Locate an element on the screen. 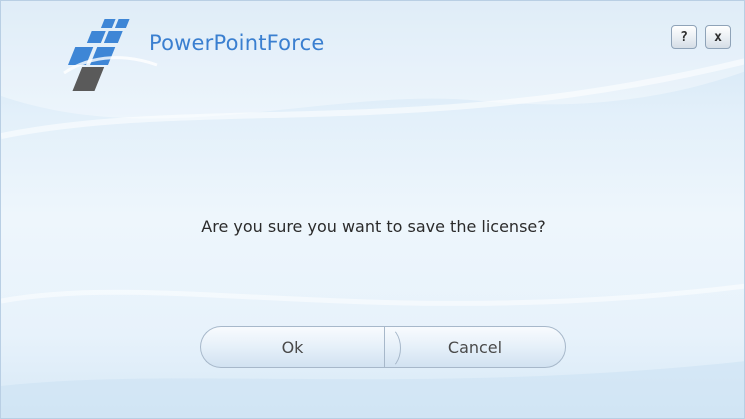  button-group: Ok Cancel is located at coordinates (384, 348).